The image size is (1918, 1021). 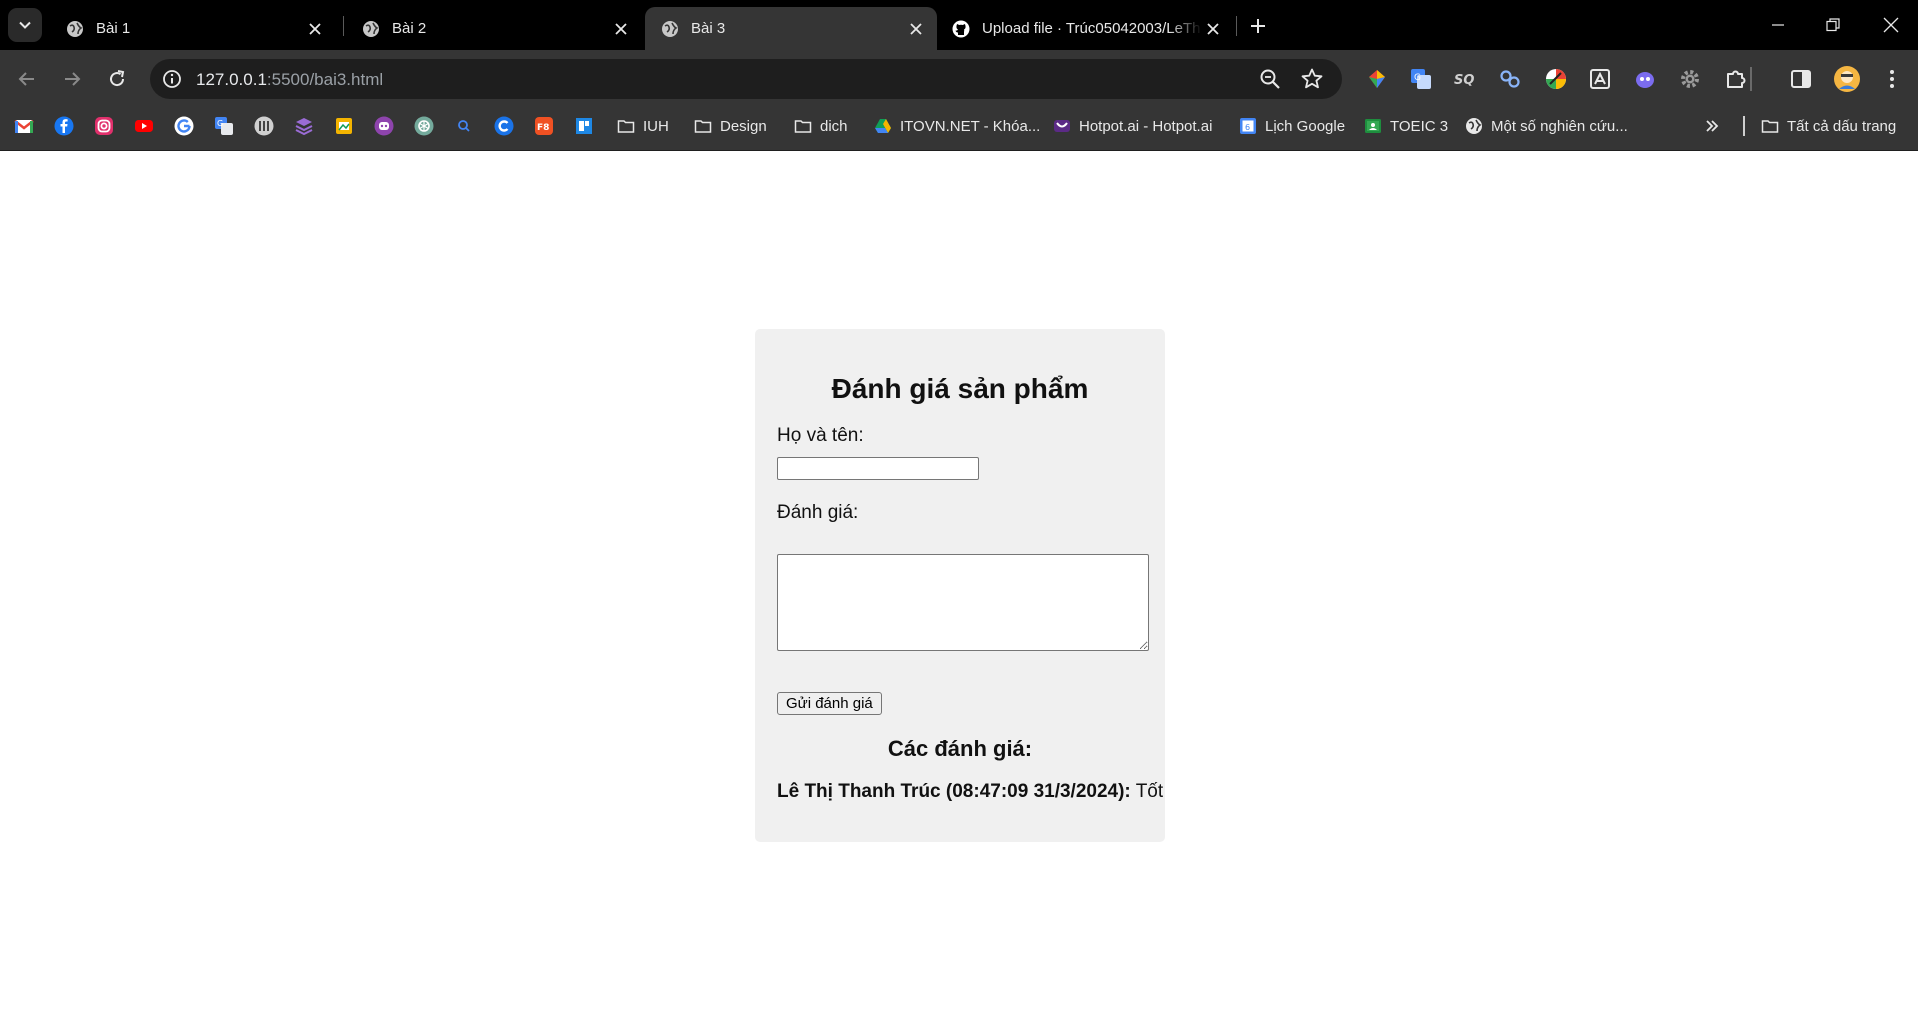 I want to click on google-icon, so click(x=184, y=126).